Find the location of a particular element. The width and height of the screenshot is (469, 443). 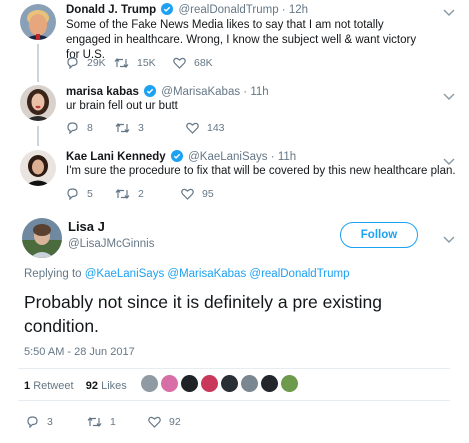

like-button: 143 is located at coordinates (205, 128).